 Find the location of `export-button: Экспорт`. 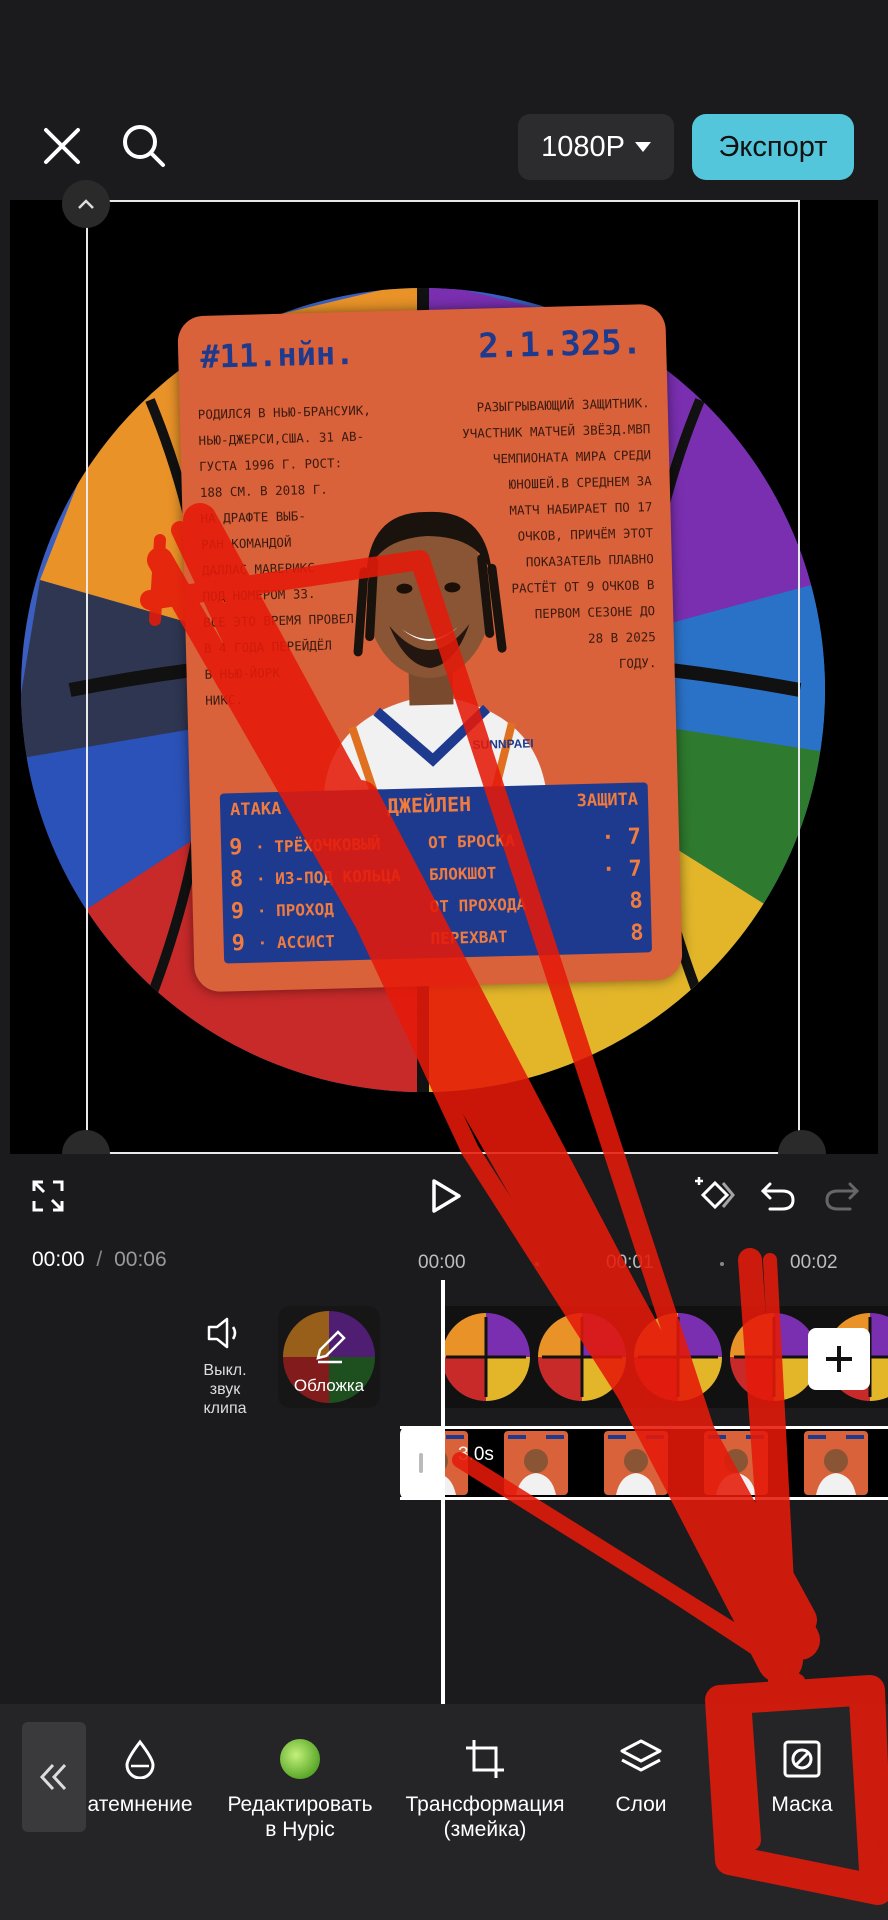

export-button: Экспорт is located at coordinates (773, 147).